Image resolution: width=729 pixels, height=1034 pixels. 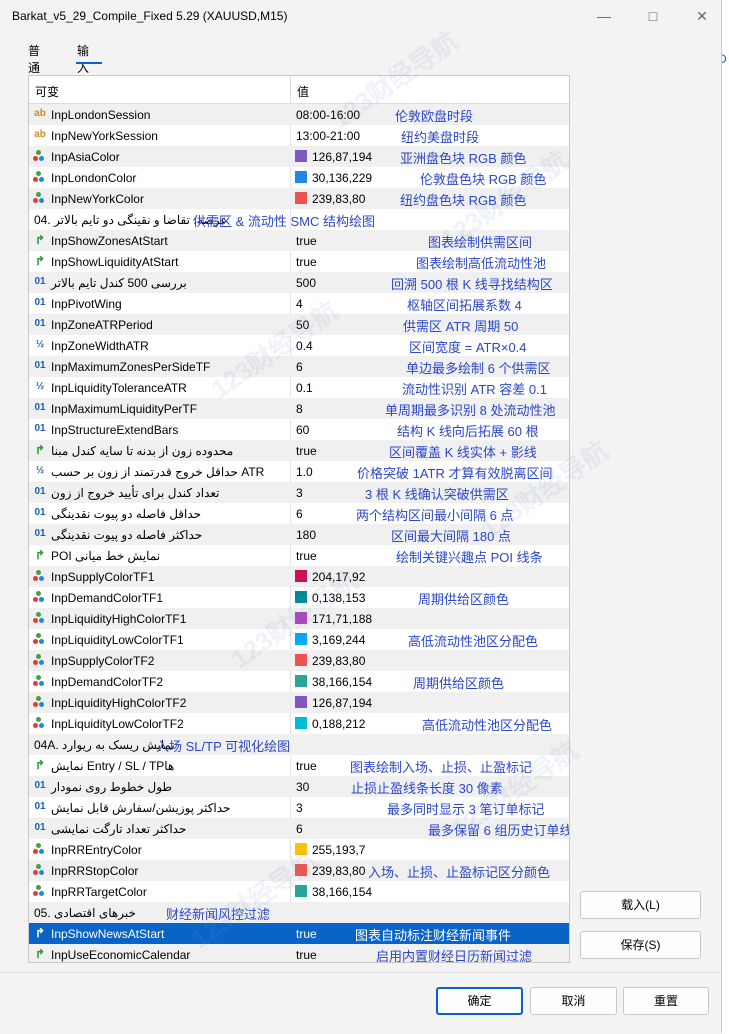 I want to click on cancel-button: 取消, so click(x=573, y=1001).